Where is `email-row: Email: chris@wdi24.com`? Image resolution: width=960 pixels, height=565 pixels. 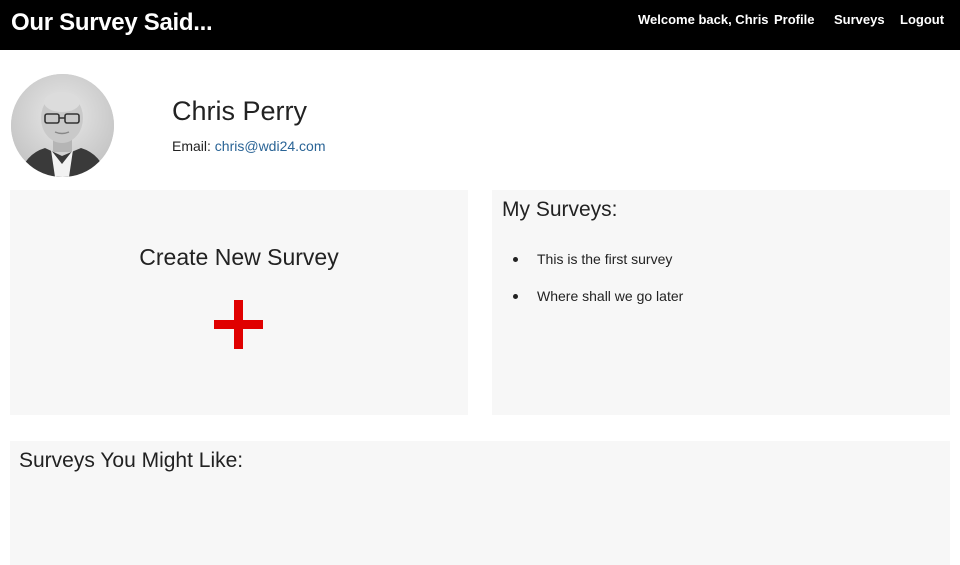
email-row: Email: chris@wdi24.com is located at coordinates (248, 146).